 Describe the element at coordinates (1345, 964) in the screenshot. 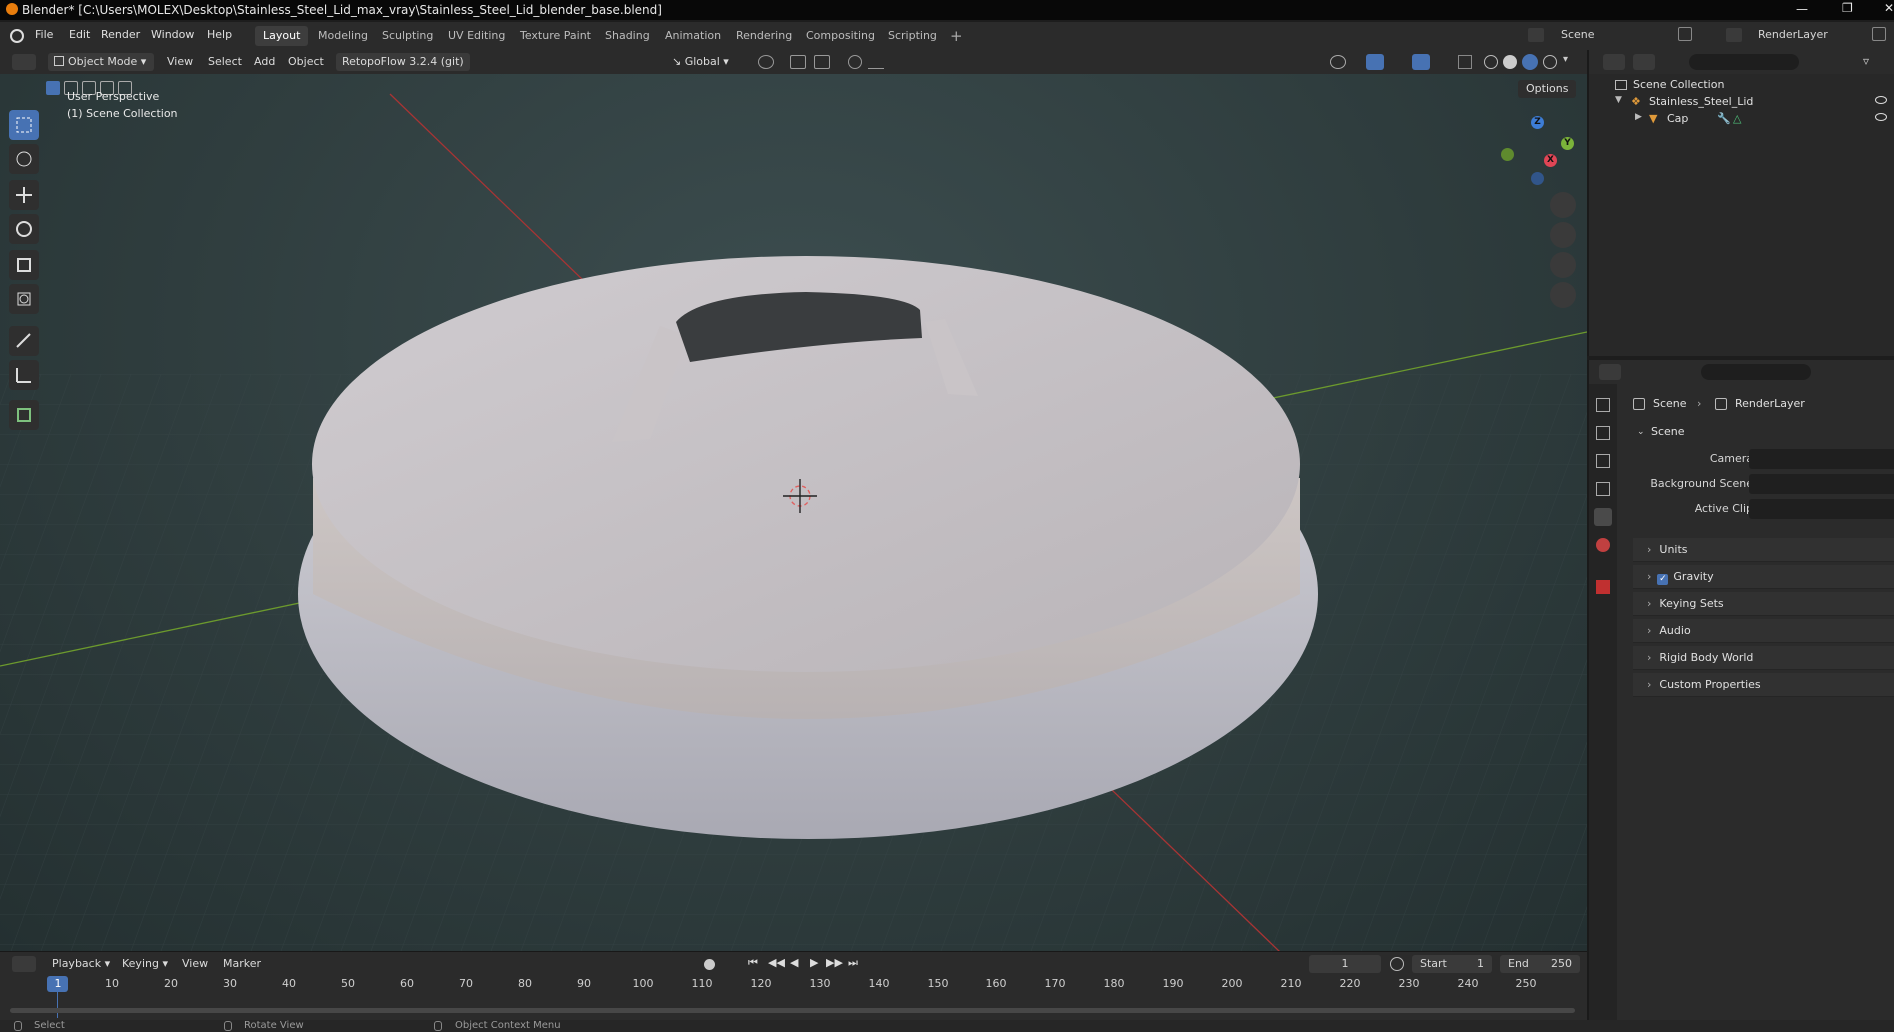

I see `current-frame-field: 1` at that location.